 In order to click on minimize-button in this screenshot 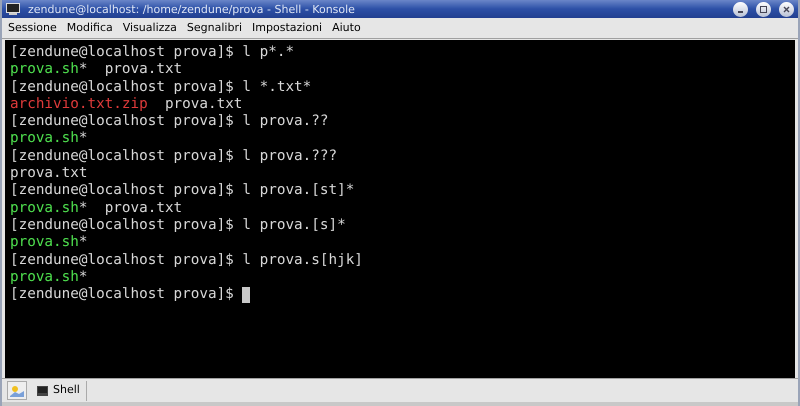, I will do `click(740, 9)`.